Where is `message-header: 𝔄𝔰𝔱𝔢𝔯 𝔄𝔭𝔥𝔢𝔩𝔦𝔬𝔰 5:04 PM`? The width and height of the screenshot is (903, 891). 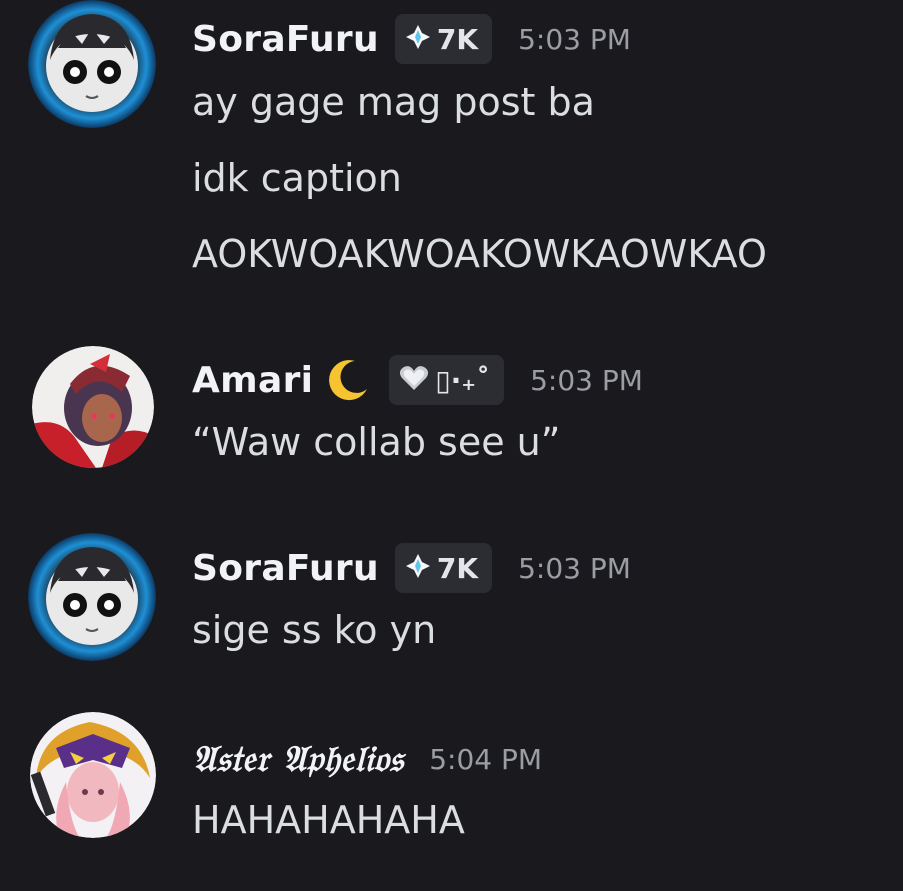 message-header: 𝔄𝔰𝔱𝔢𝔯 𝔄𝔭𝔥𝔢𝔩𝔦𝔬𝔰 5:04 PM is located at coordinates (367, 759).